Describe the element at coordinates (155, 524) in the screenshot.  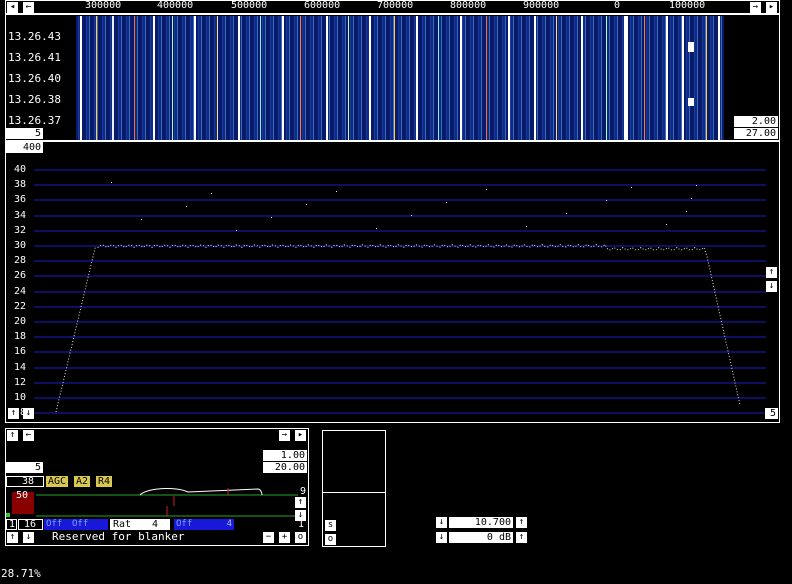
I see `rat-value: 4` at that location.